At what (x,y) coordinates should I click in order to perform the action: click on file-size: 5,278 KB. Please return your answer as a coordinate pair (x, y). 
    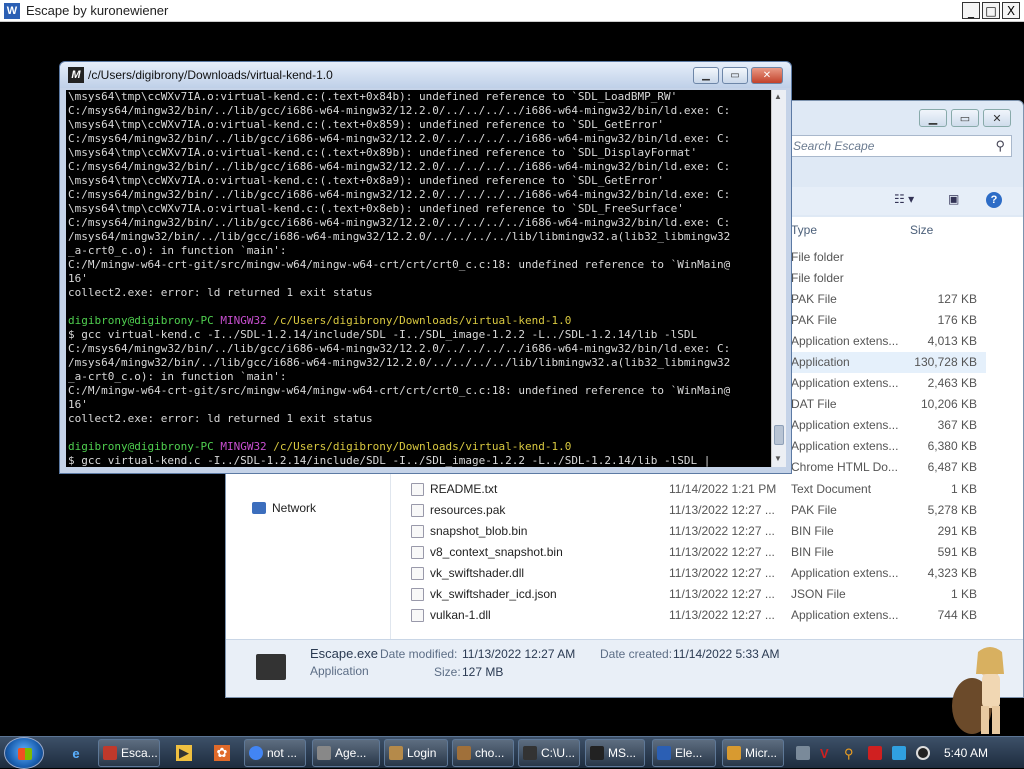
    Looking at the image, I should click on (952, 510).